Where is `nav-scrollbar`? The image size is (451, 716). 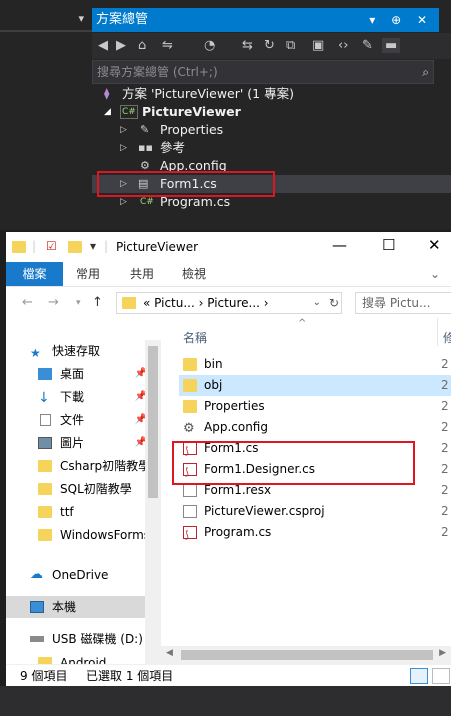 nav-scrollbar is located at coordinates (153, 502).